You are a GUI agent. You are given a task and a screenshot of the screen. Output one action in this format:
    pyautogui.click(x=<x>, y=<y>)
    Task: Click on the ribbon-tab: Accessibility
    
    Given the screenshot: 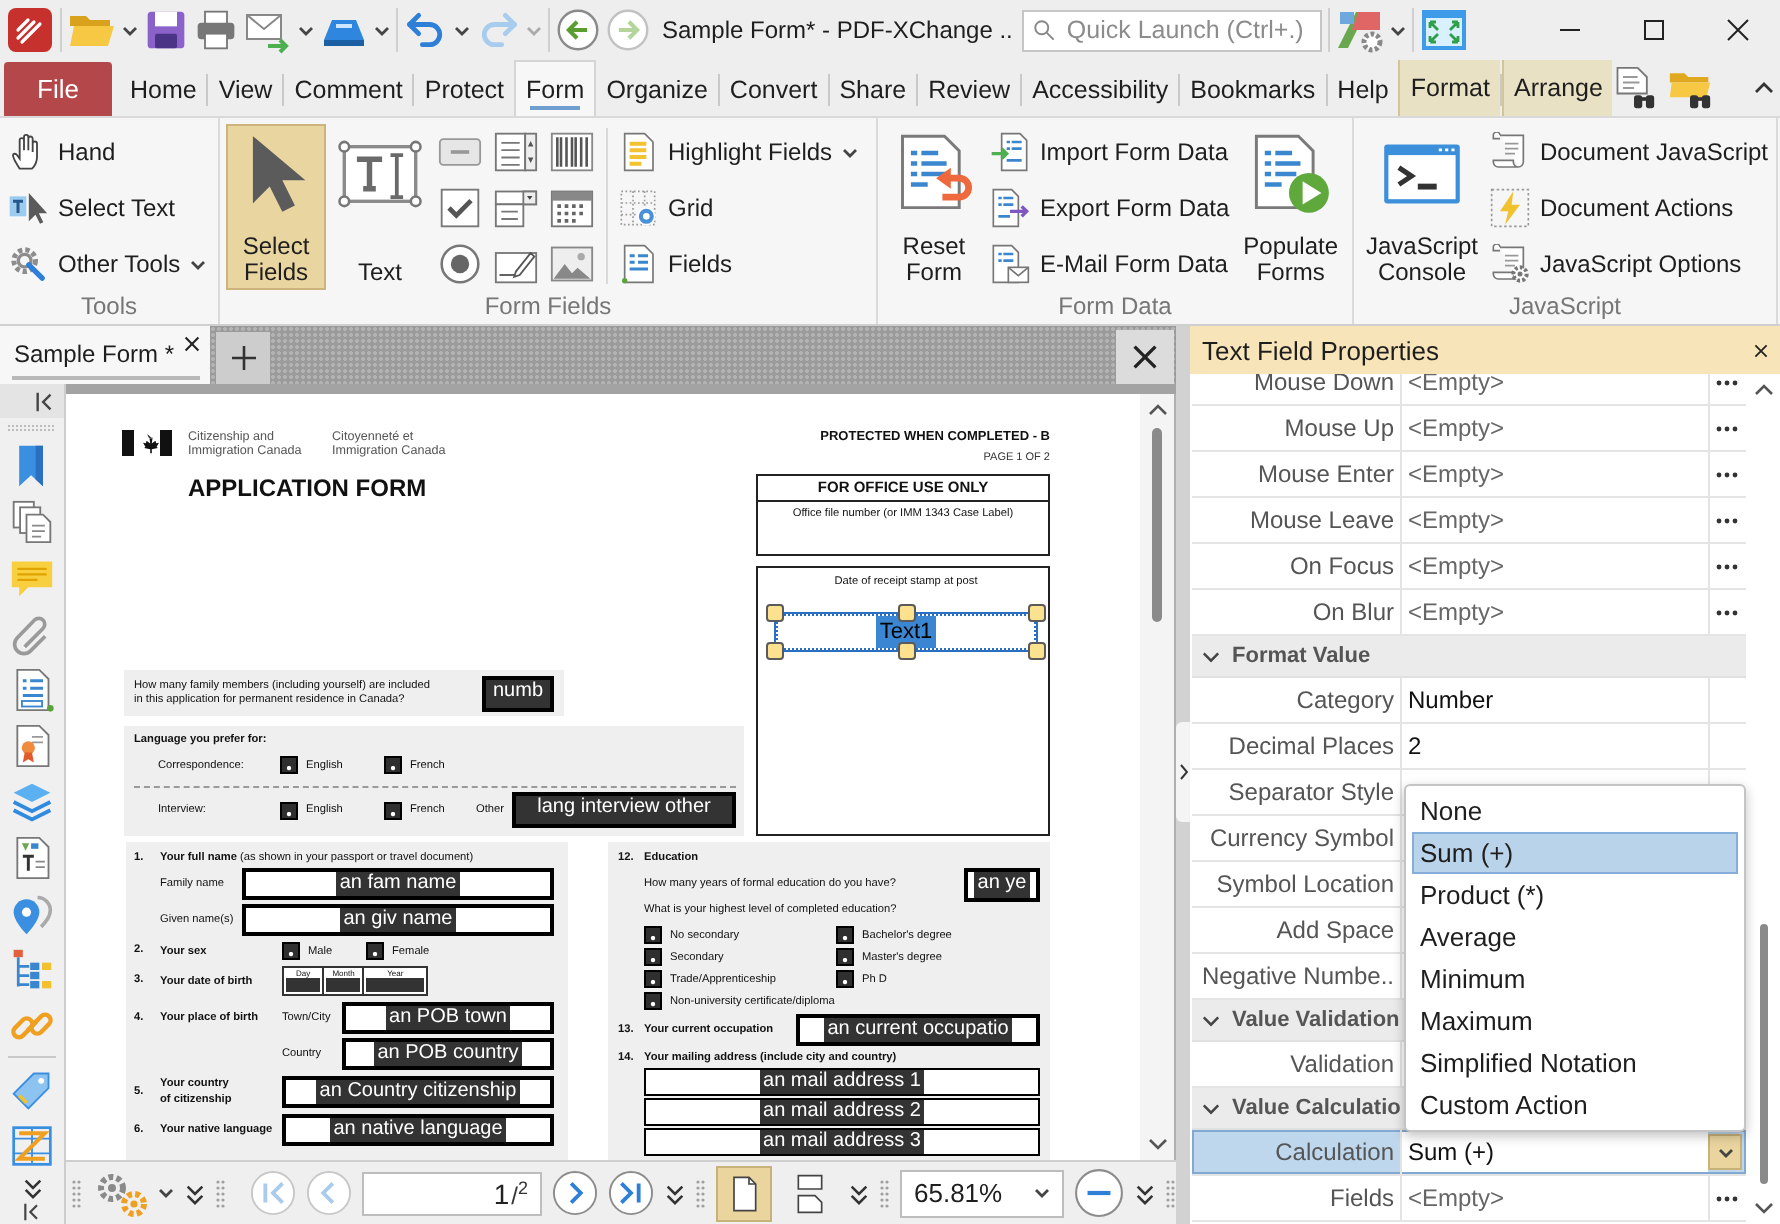 What is the action you would take?
    pyautogui.click(x=1100, y=90)
    